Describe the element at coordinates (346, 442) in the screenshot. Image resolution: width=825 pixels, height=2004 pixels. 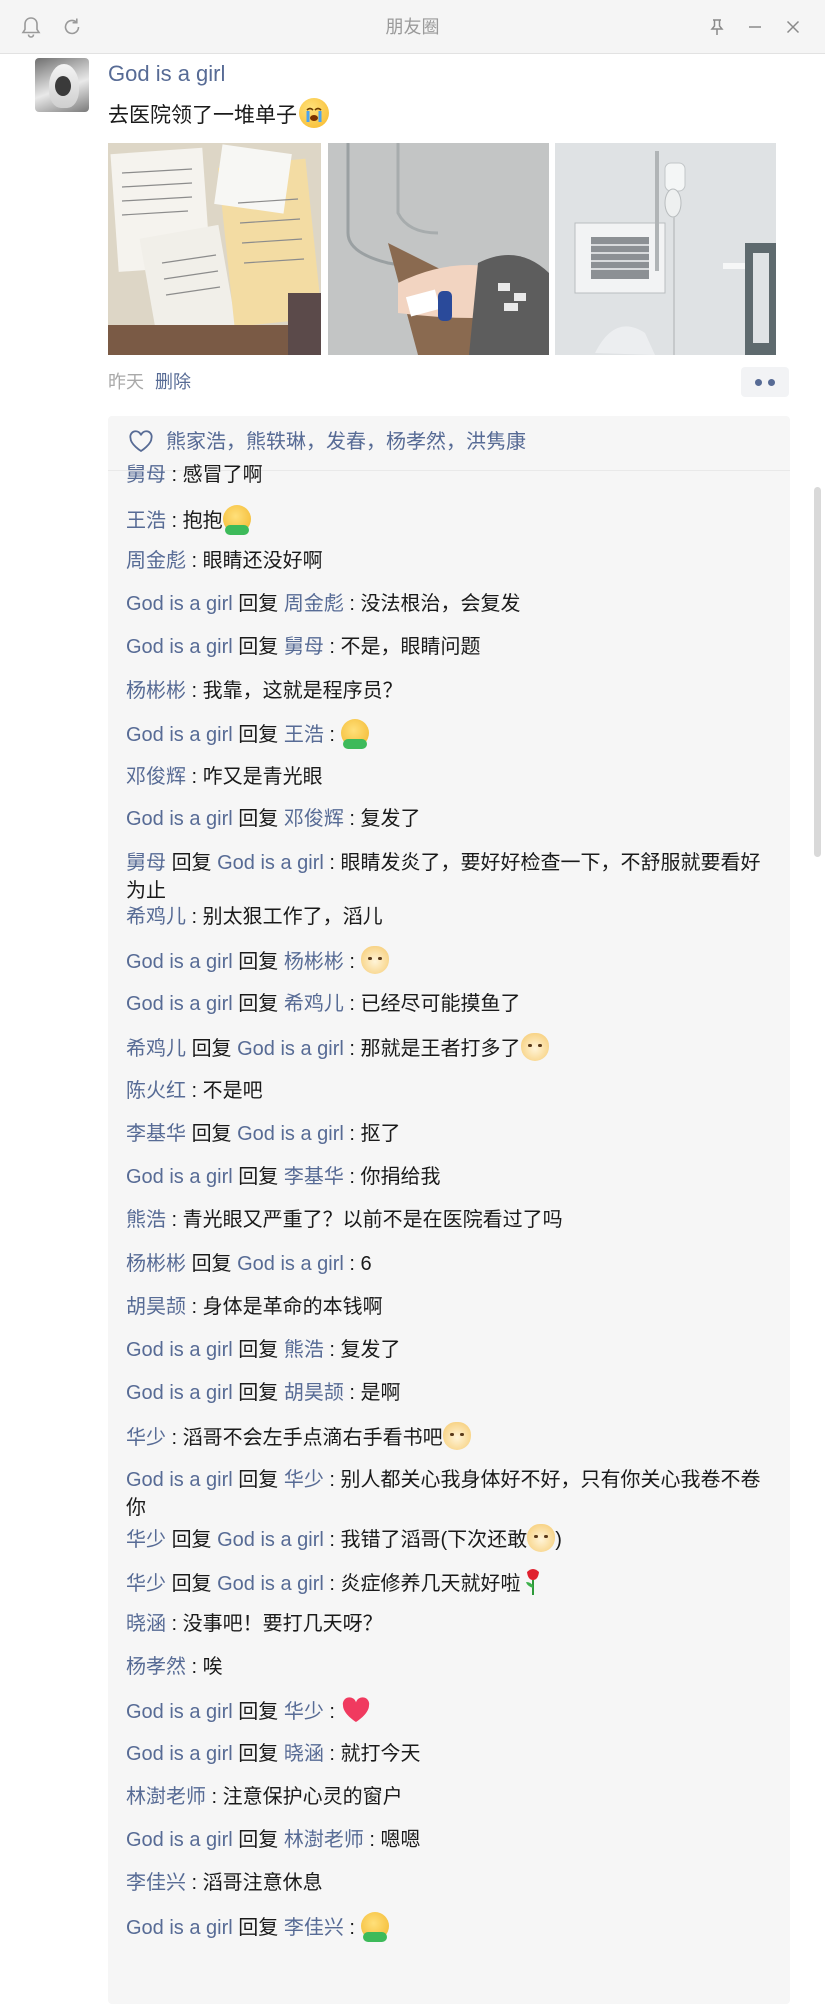
I see `likes-names: 熊家浩，熊轶琳，发春，杨孝然，洪隽康` at that location.